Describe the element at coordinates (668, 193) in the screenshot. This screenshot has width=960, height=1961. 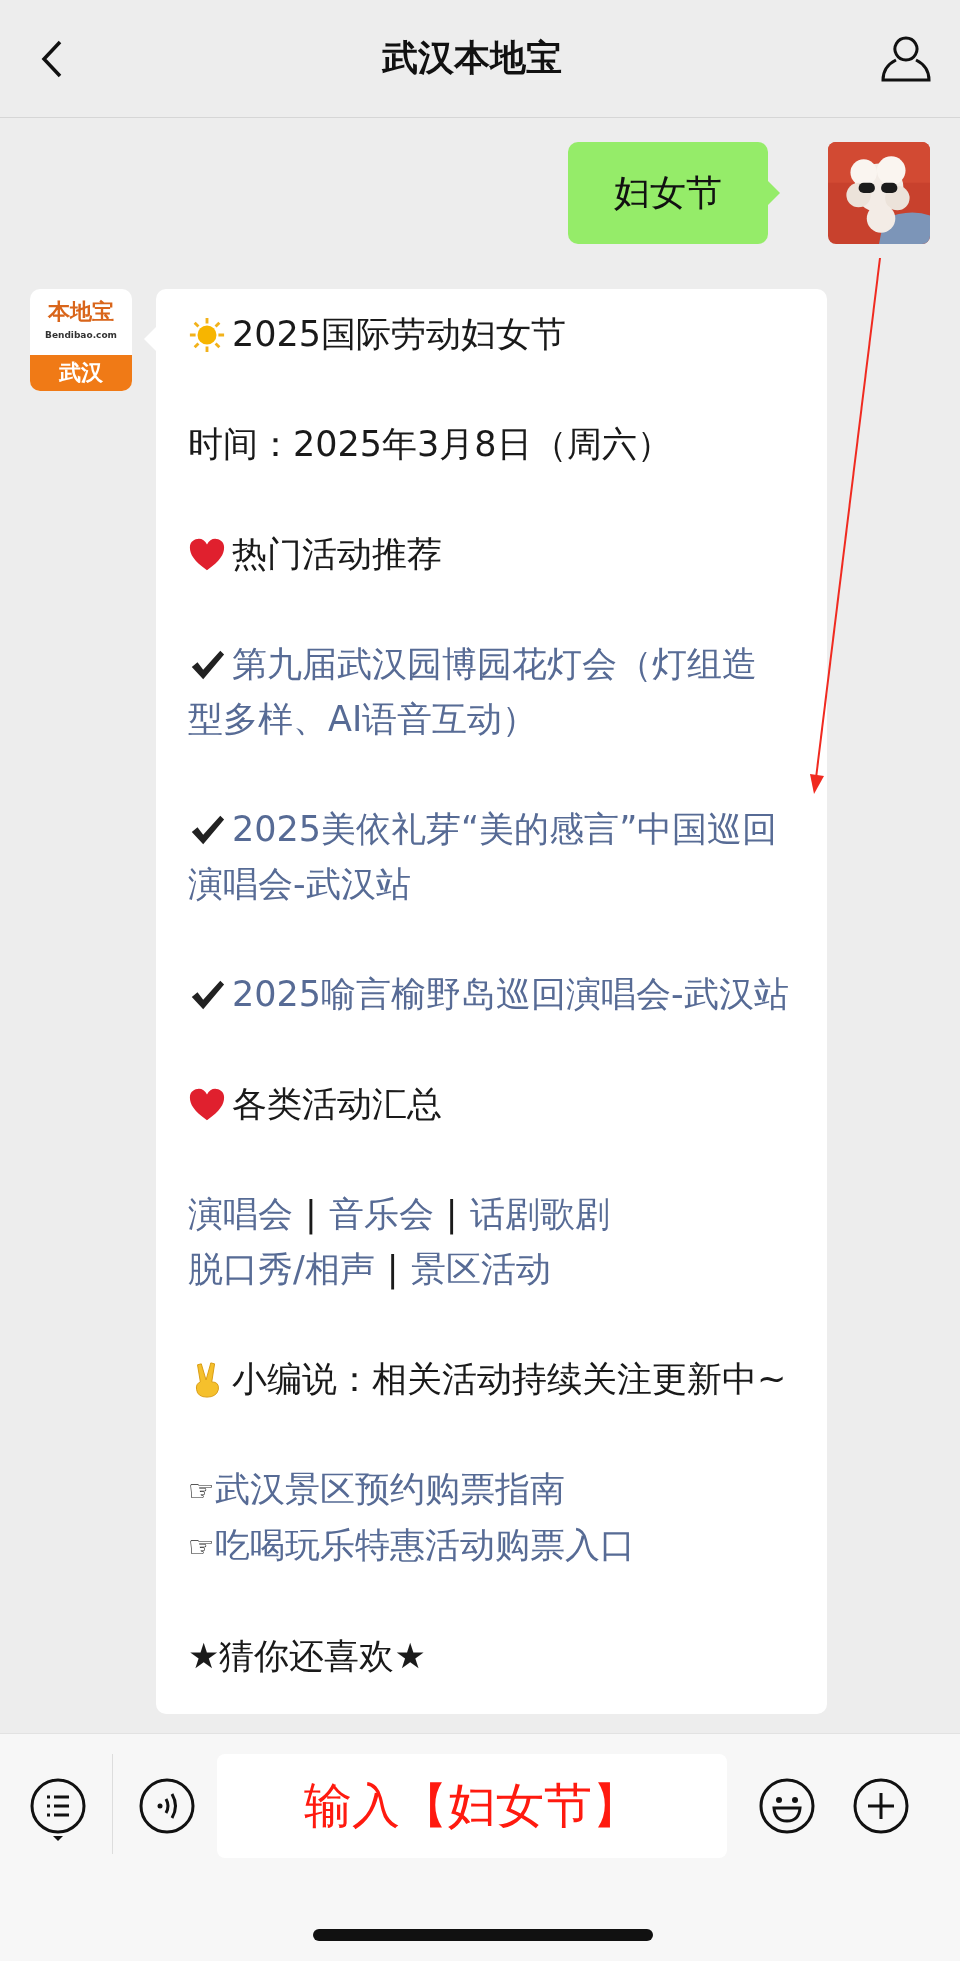
I see `sent-message: 妇女节` at that location.